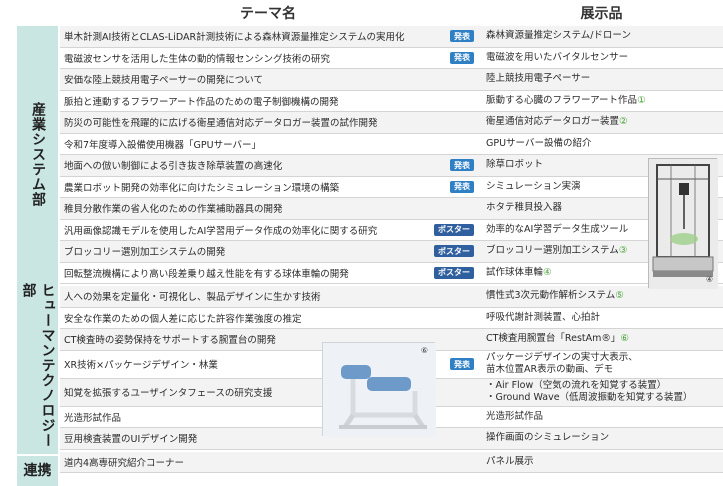 The image size is (723, 486). I want to click on theme-title: 知覚を拡張するユーザインタフェースの研究支援, so click(168, 393).